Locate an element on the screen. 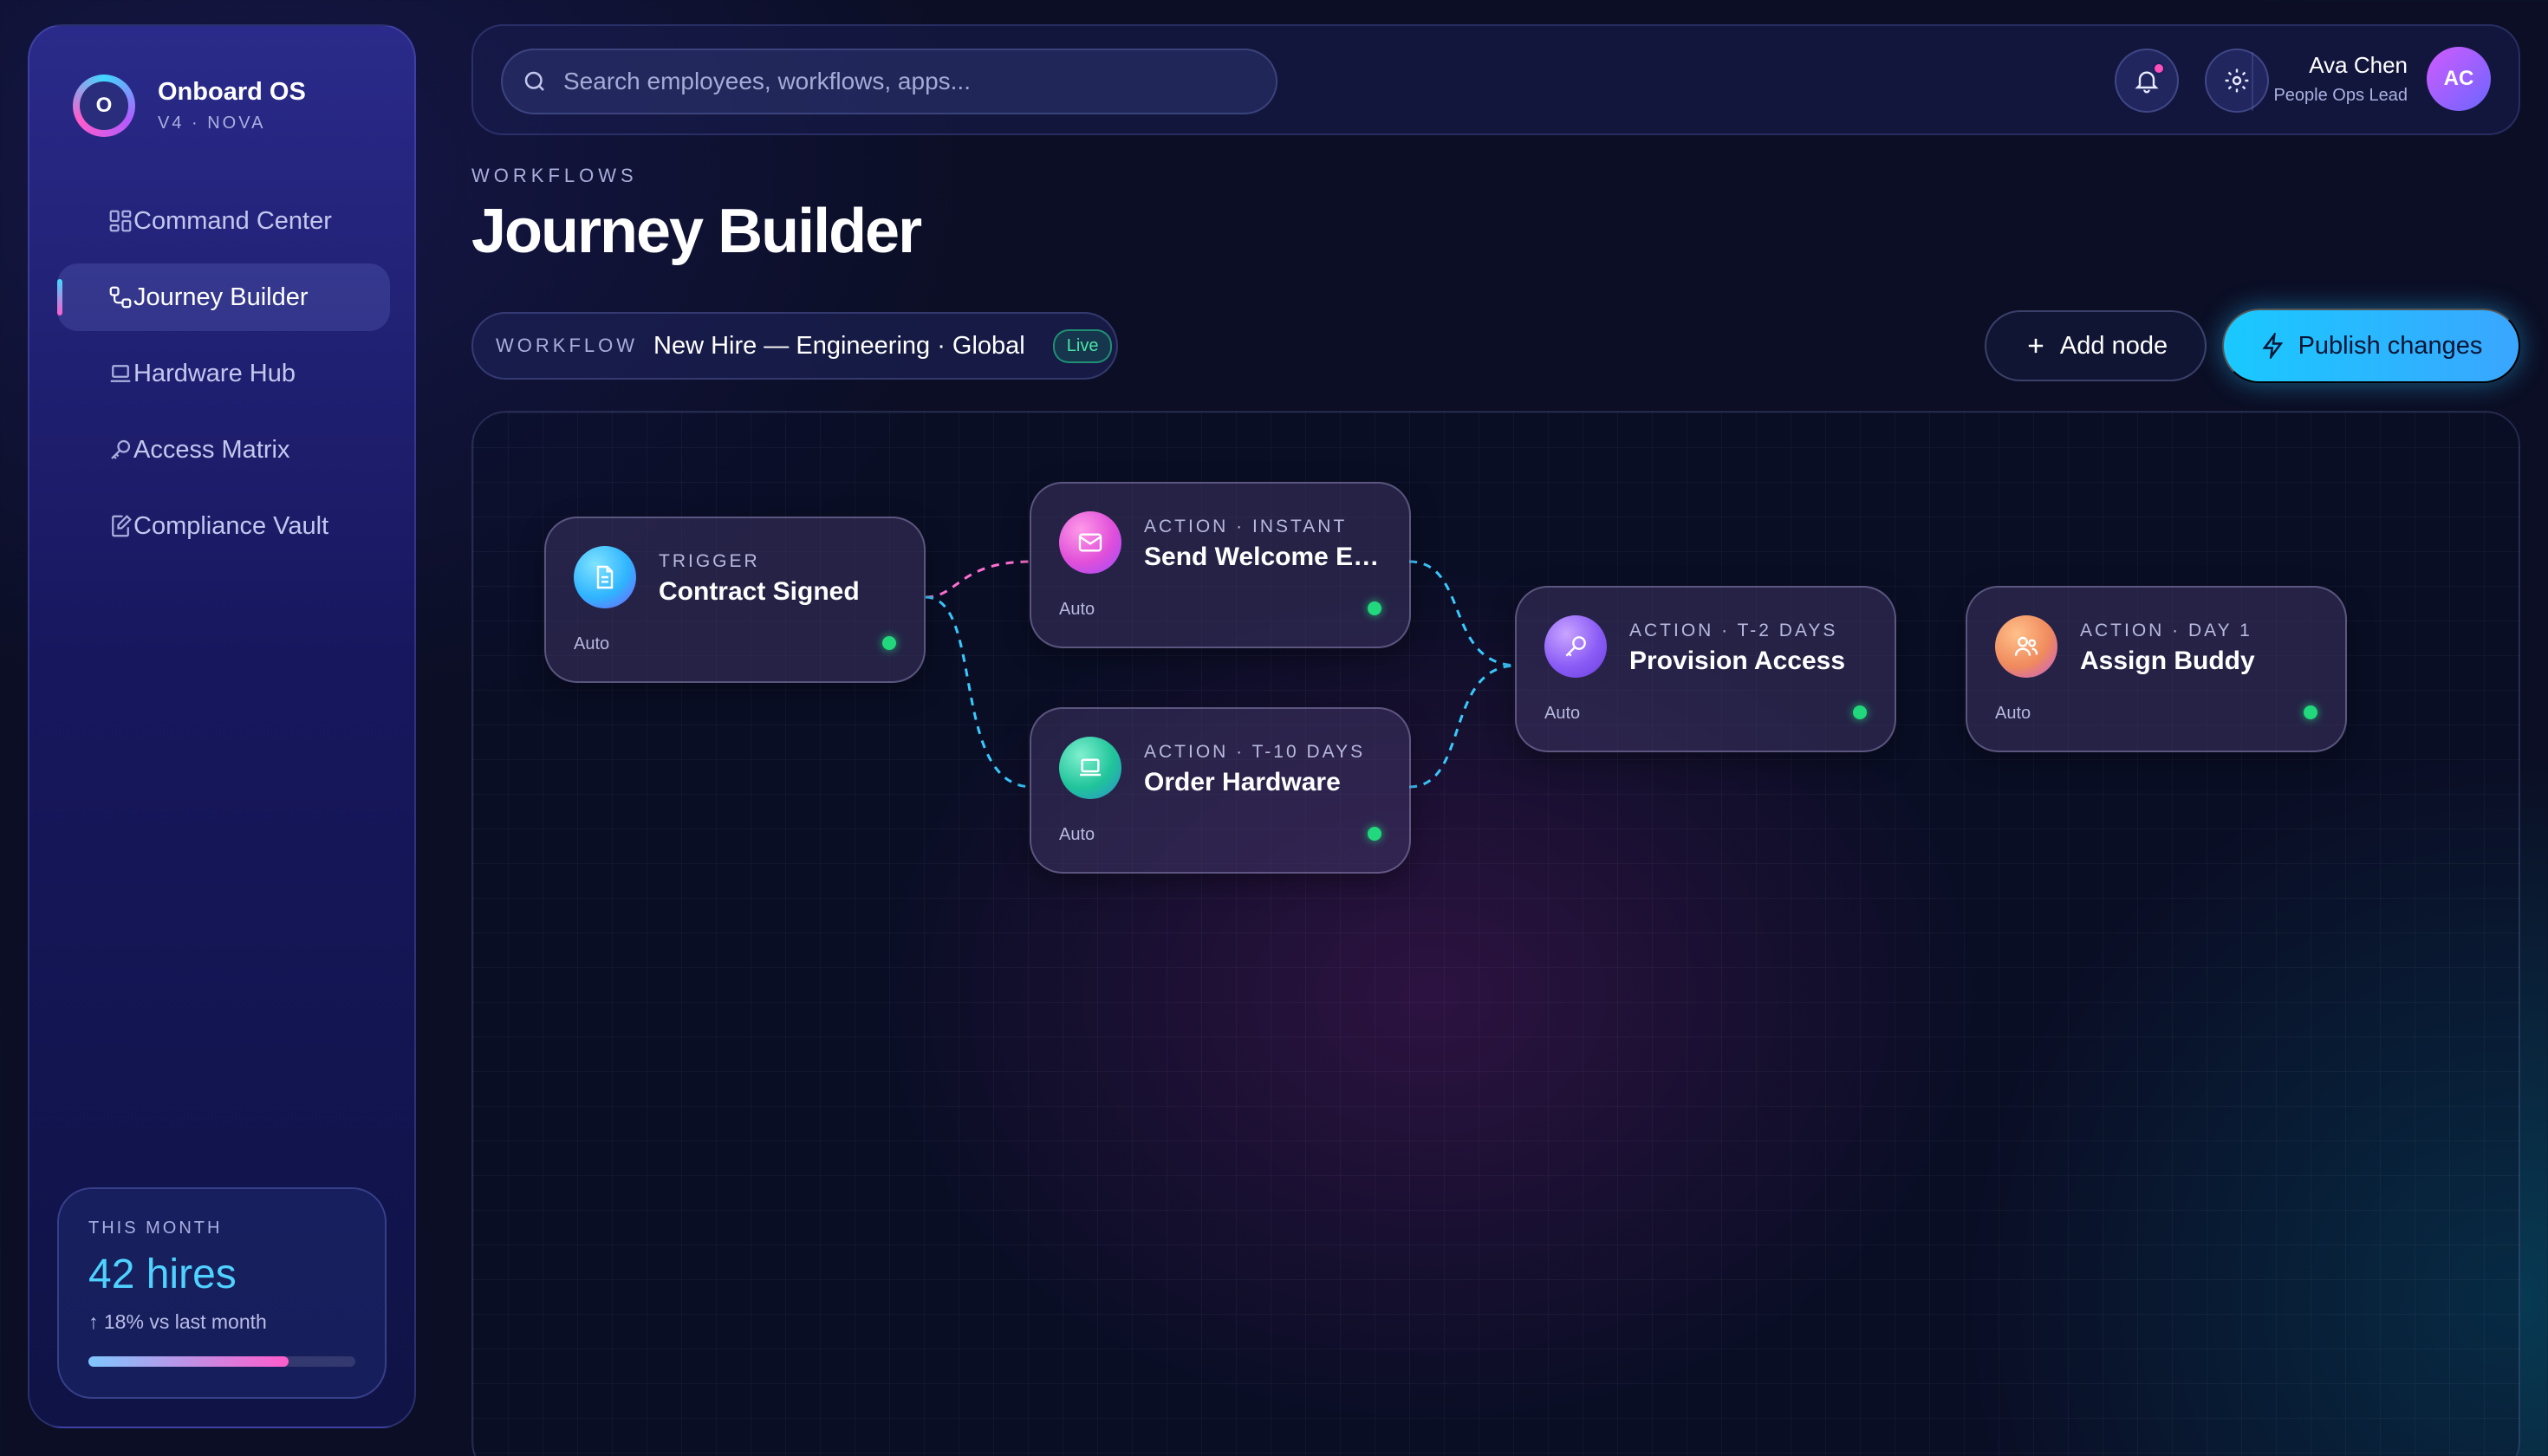 The width and height of the screenshot is (2548, 1456). notifications-button is located at coordinates (2147, 81).